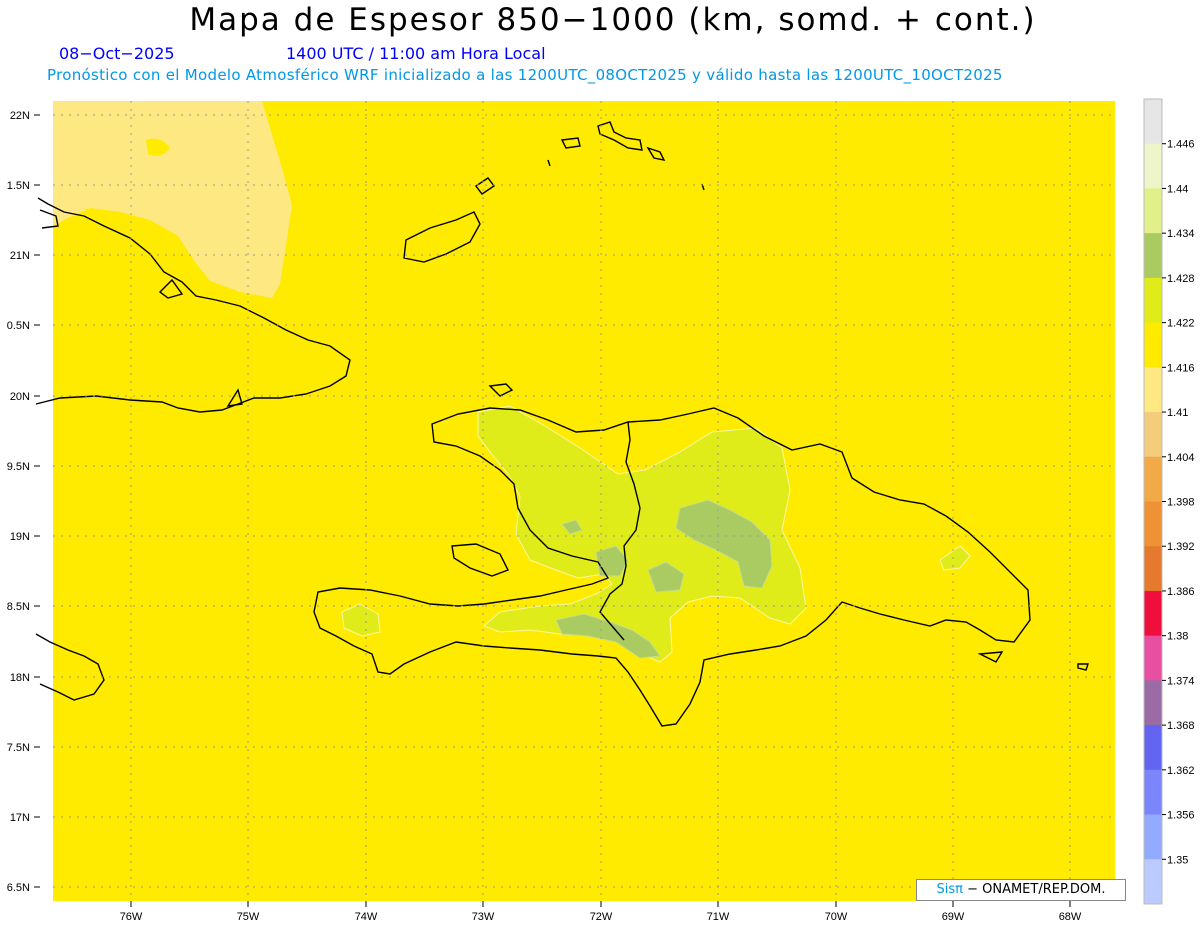  I want to click on lat-label: 8.5N, so click(18, 607).